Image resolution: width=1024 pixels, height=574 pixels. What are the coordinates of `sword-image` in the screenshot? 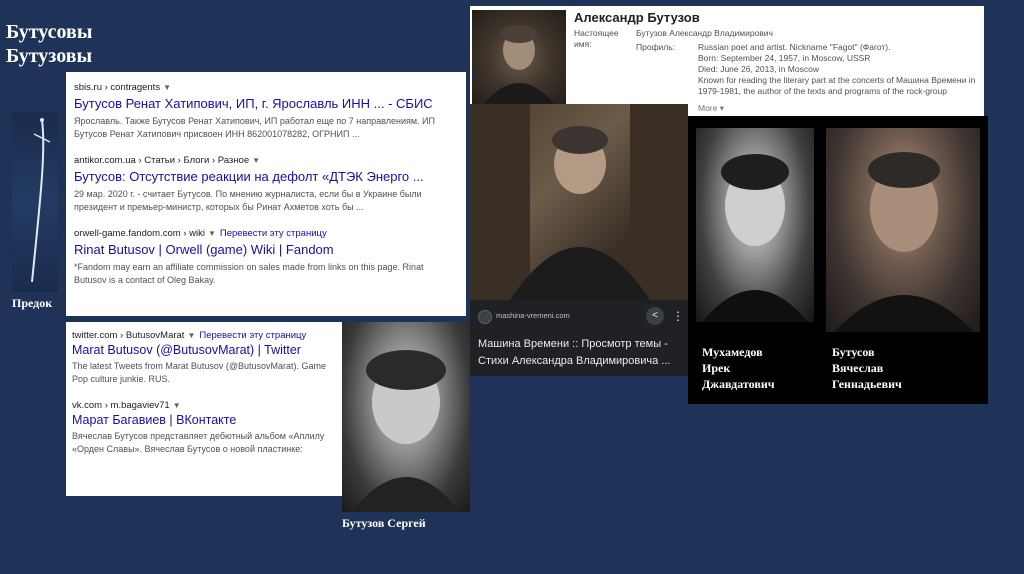 It's located at (35, 202).